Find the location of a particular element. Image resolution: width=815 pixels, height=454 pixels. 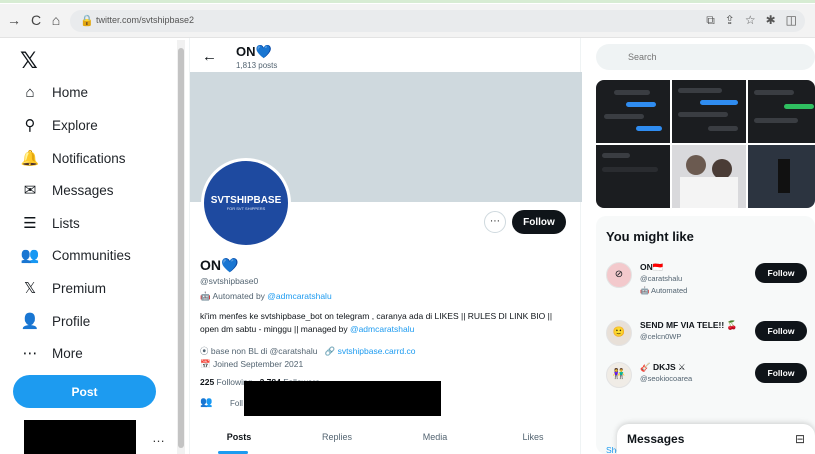

more-circle-icon: ⋯ is located at coordinates (30, 353).